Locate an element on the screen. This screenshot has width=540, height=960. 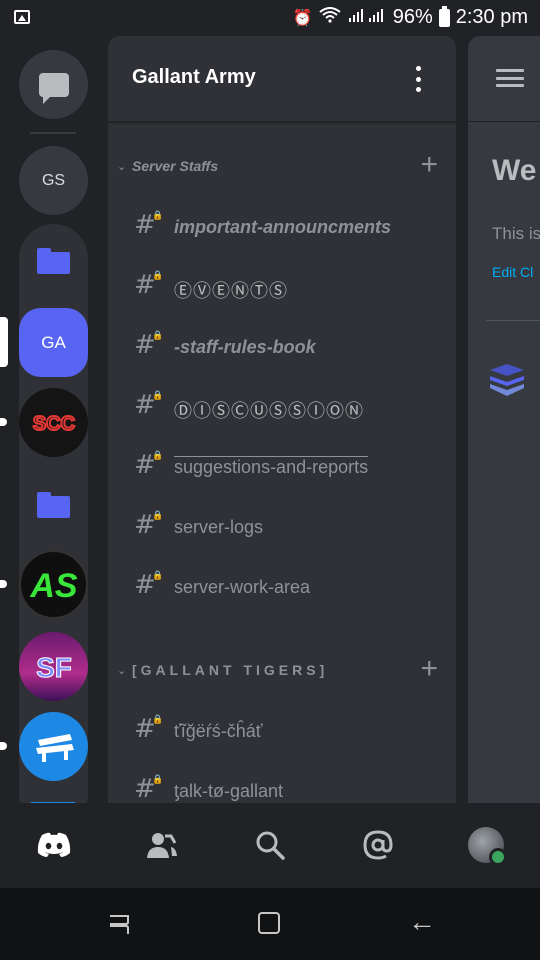
server-ga-initials: GA is located at coordinates (53, 342).